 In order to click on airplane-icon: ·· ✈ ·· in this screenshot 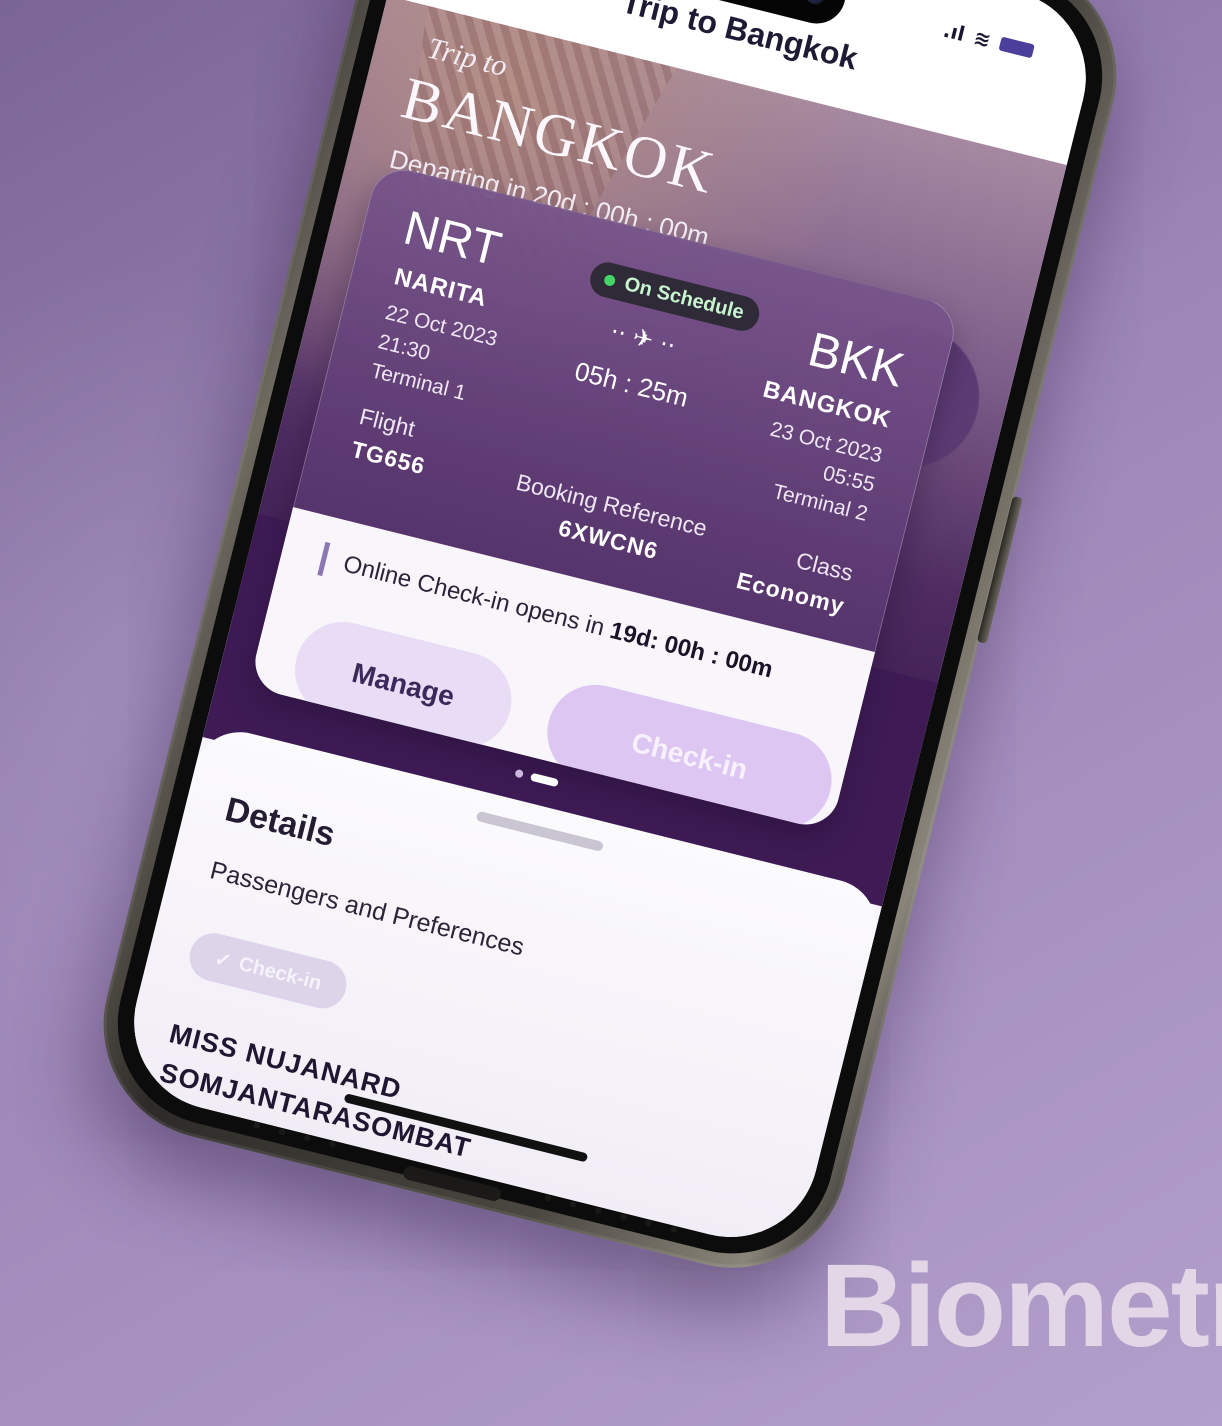, I will do `click(643, 339)`.